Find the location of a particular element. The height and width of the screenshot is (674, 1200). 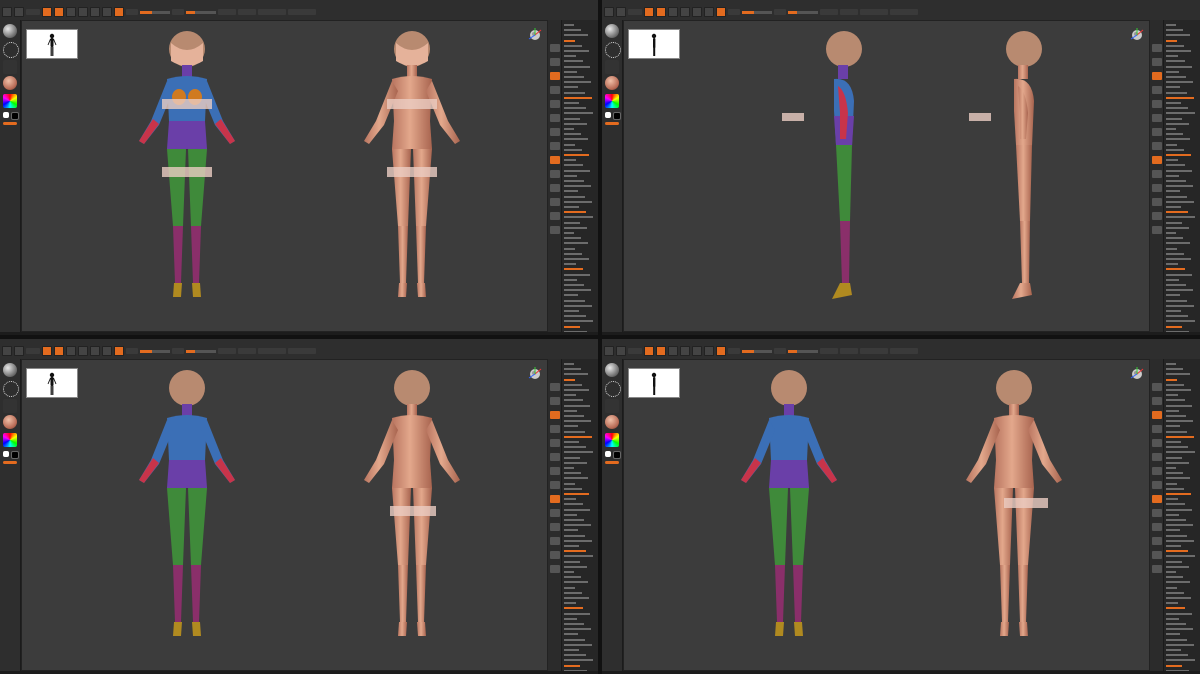

switch-color-button is located at coordinates (612, 462).